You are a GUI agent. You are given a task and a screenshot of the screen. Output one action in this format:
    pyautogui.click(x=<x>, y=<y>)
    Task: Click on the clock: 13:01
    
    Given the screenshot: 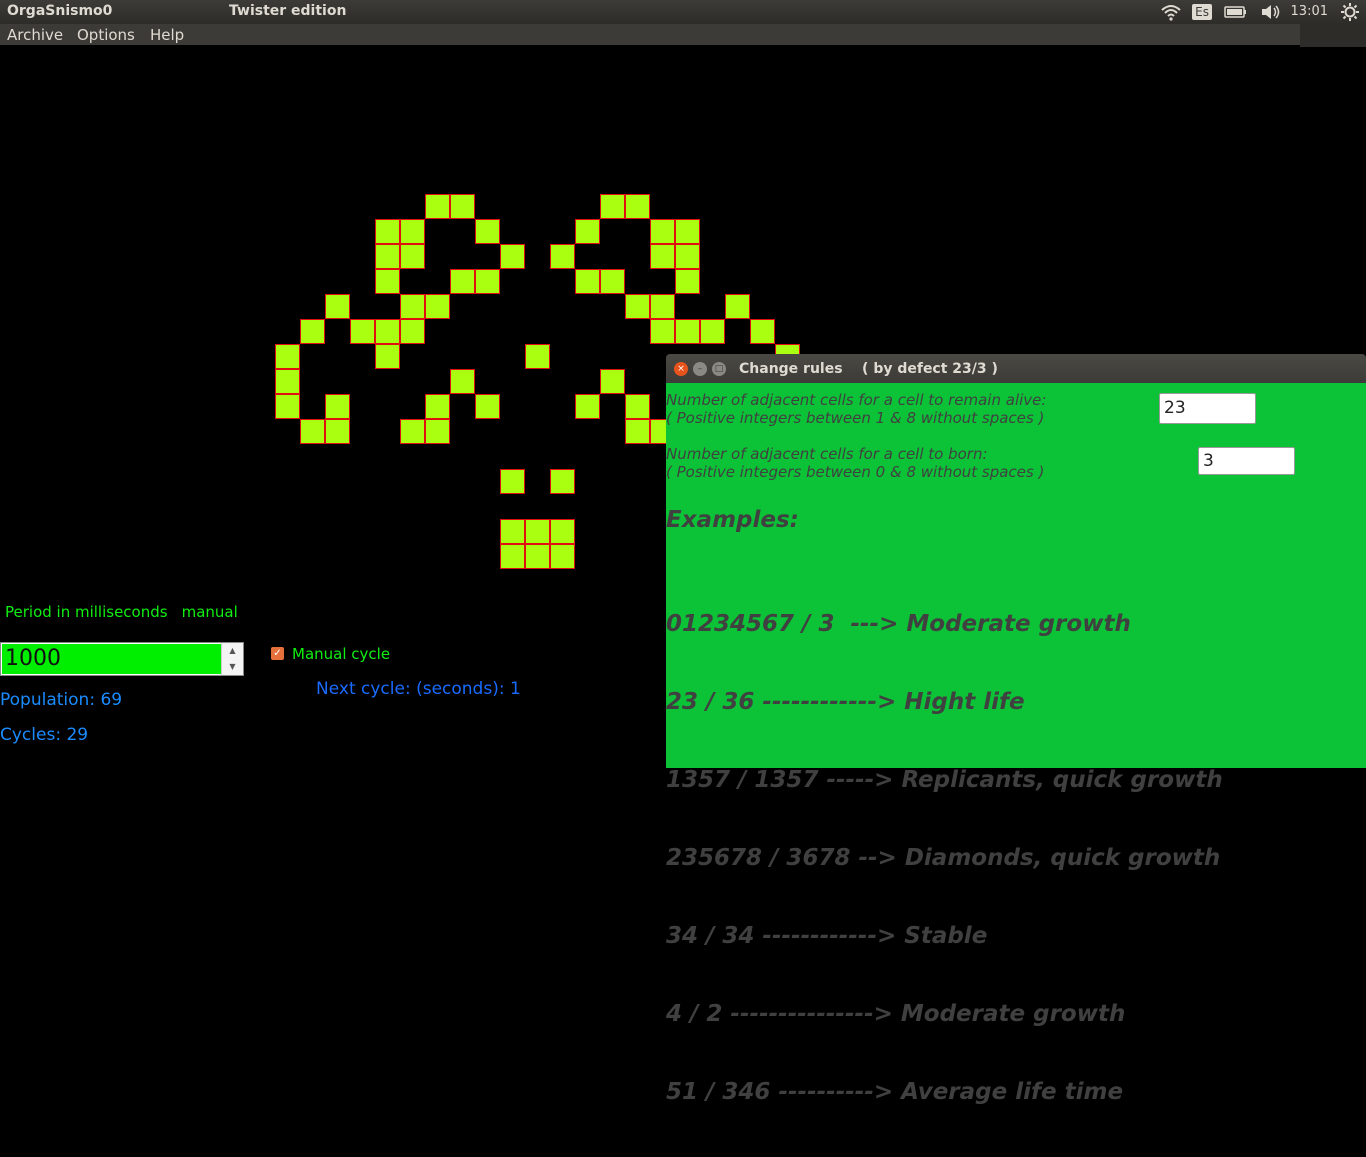 What is the action you would take?
    pyautogui.click(x=1309, y=13)
    